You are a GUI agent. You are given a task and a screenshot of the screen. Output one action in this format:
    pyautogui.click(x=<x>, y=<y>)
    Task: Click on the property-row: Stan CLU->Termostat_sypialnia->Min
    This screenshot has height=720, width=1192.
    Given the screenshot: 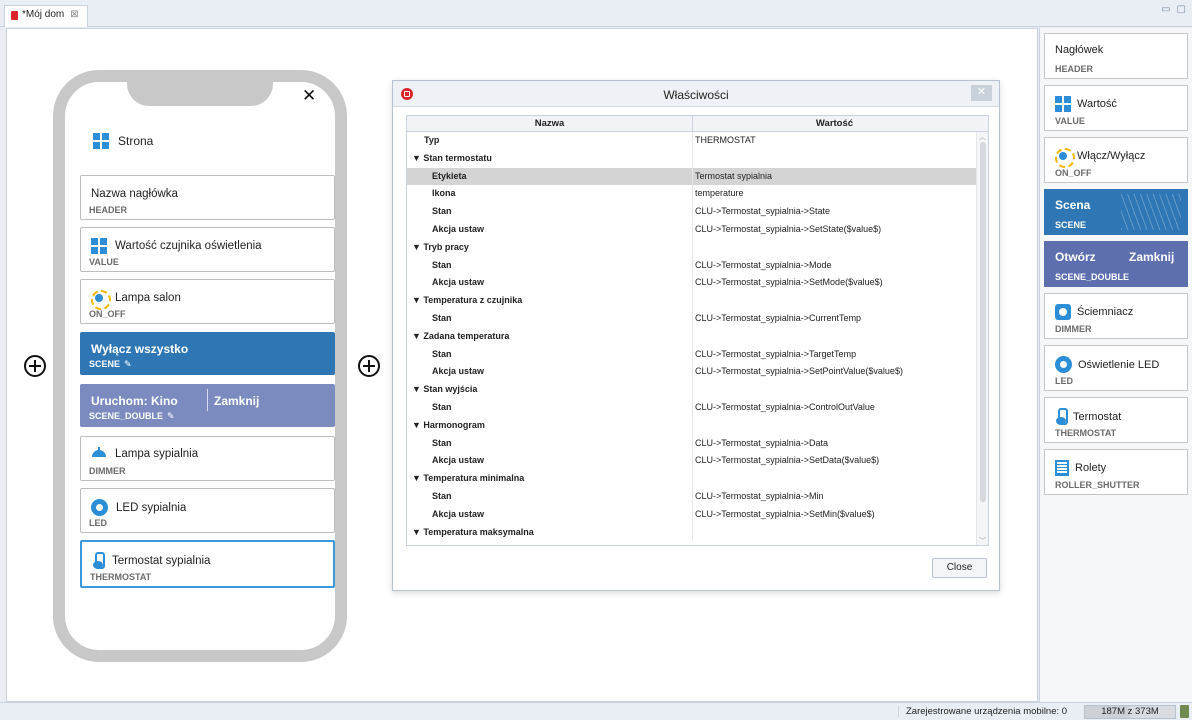 What is the action you would take?
    pyautogui.click(x=697, y=496)
    